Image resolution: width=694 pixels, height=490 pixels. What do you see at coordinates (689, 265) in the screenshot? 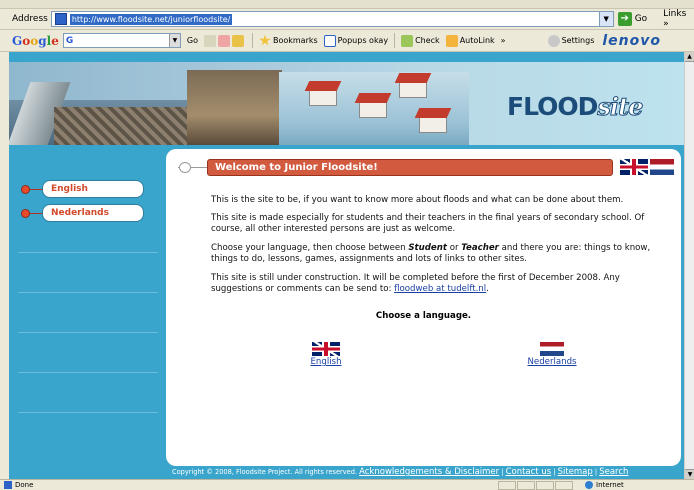
I see `vertical-scrollbar: ▲ ▼` at bounding box center [689, 265].